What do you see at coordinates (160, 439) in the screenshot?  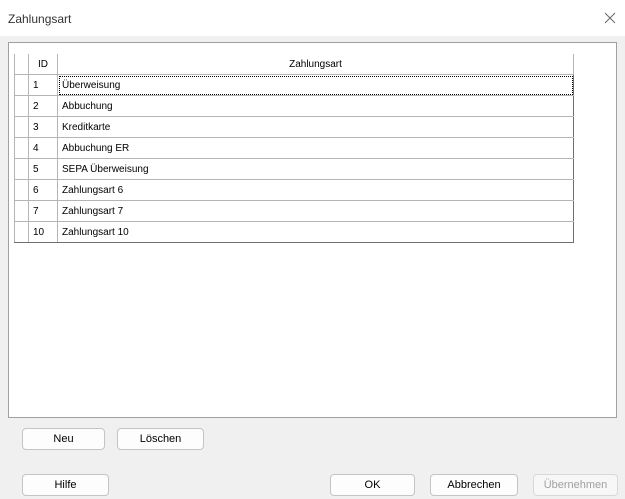 I see `delete-button: Löschen` at bounding box center [160, 439].